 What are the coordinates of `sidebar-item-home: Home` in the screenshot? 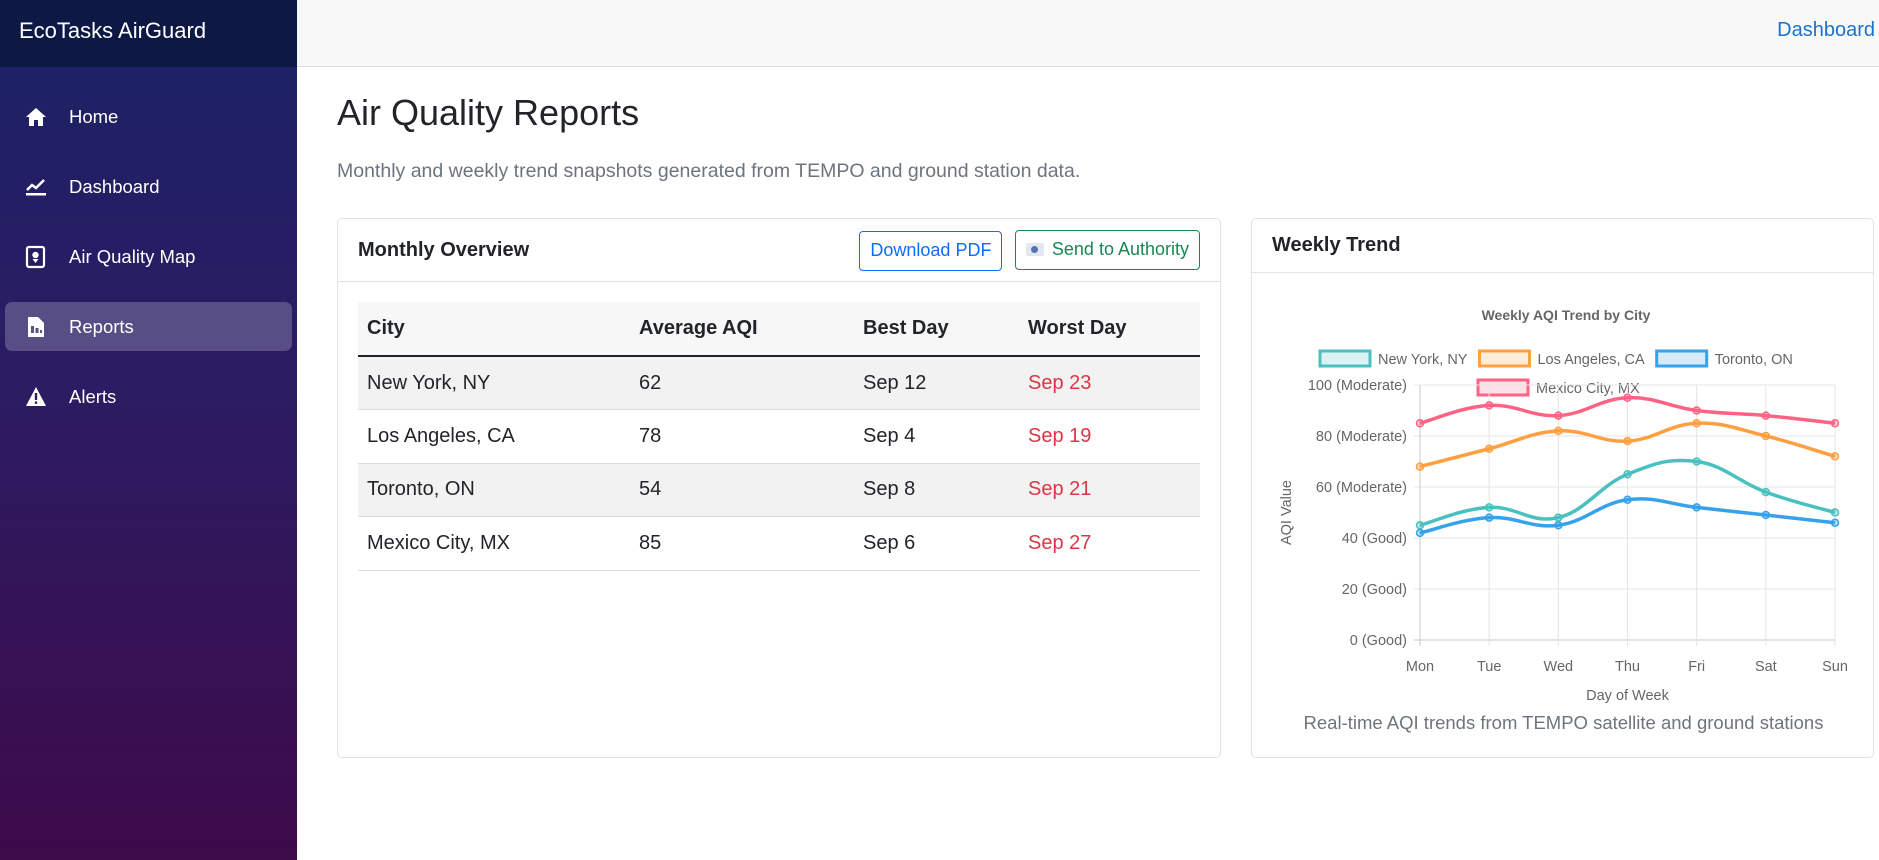 It's located at (148, 116).